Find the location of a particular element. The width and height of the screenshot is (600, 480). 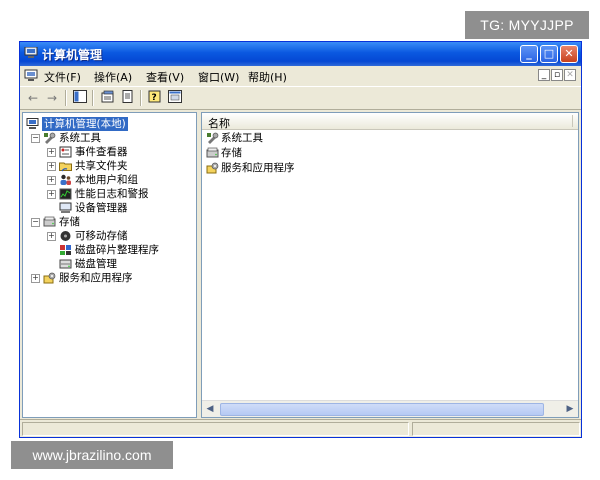

tree-label-root: 计算机管理(本地) is located at coordinates (85, 124).